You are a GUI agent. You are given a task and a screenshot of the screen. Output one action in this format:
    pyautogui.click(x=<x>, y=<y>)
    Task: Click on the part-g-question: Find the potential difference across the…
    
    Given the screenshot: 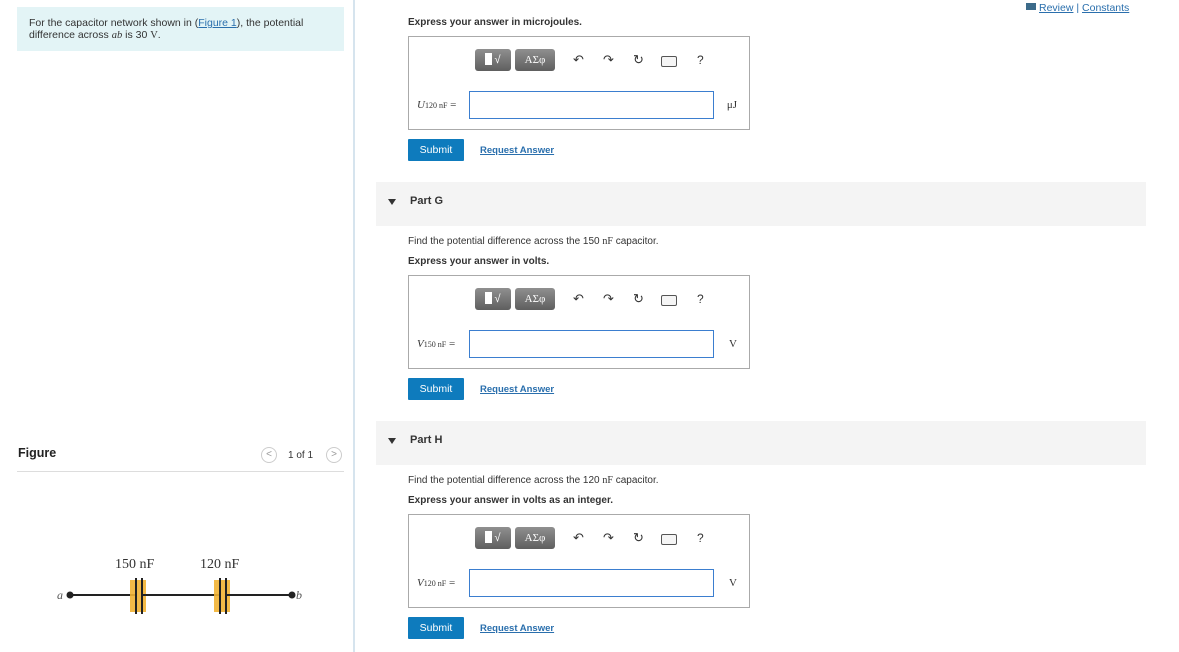 What is the action you would take?
    pyautogui.click(x=533, y=241)
    